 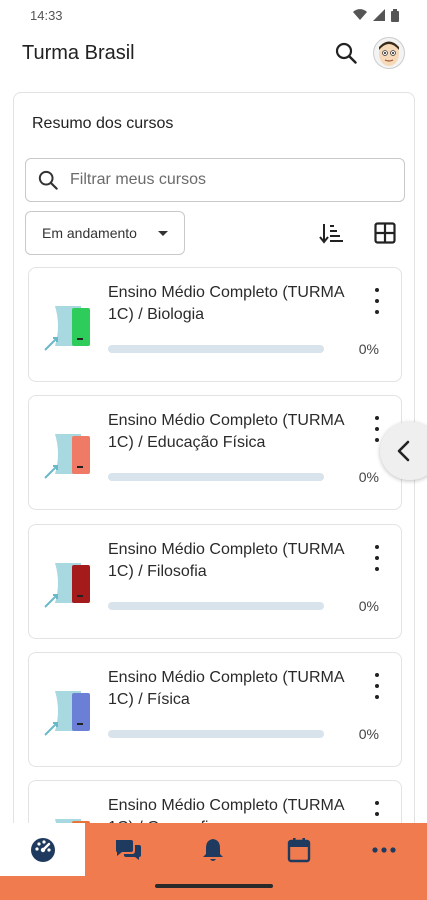 I want to click on signal-icon, so click(x=379, y=15).